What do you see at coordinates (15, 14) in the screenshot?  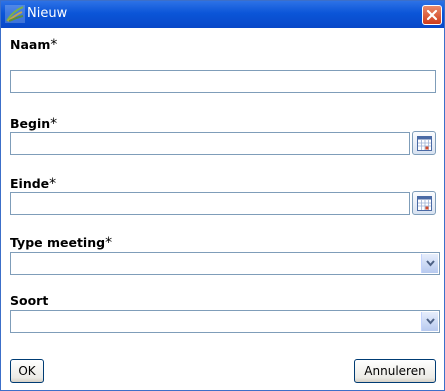 I see `leaf-logo-icon` at bounding box center [15, 14].